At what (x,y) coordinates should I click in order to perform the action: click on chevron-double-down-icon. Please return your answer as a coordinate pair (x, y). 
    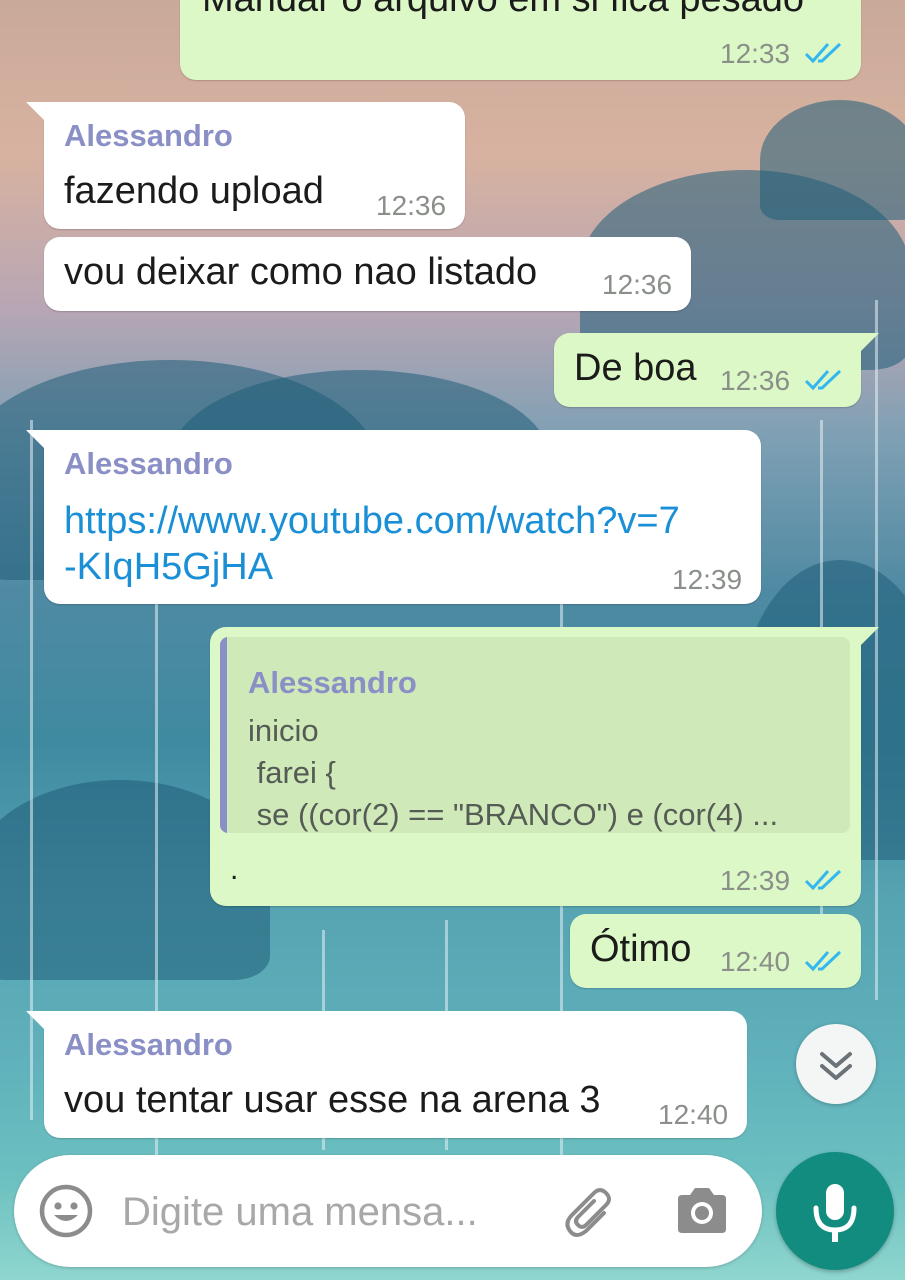
    Looking at the image, I should click on (836, 1066).